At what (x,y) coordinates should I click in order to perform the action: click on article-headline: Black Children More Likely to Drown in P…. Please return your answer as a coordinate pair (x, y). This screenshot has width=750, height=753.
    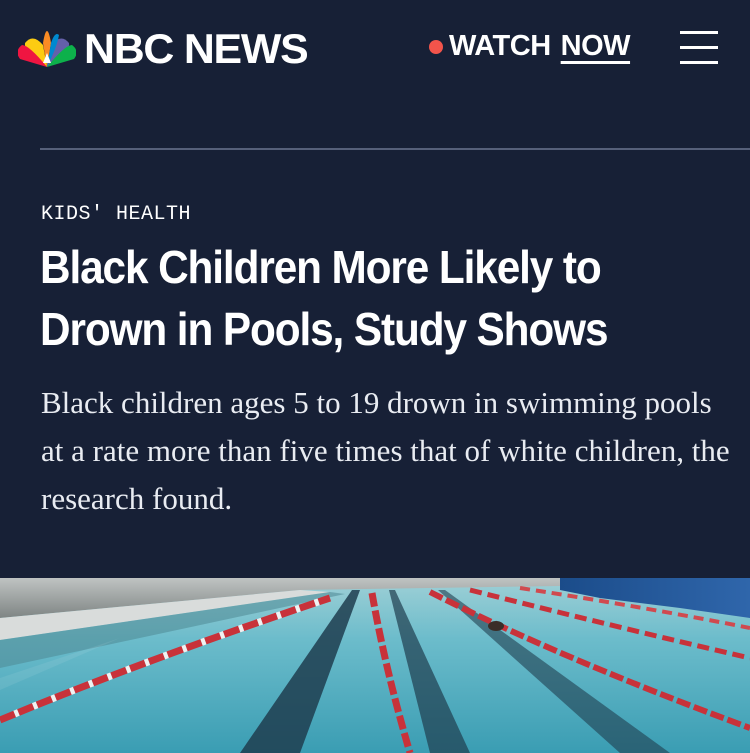
    Looking at the image, I should click on (324, 298).